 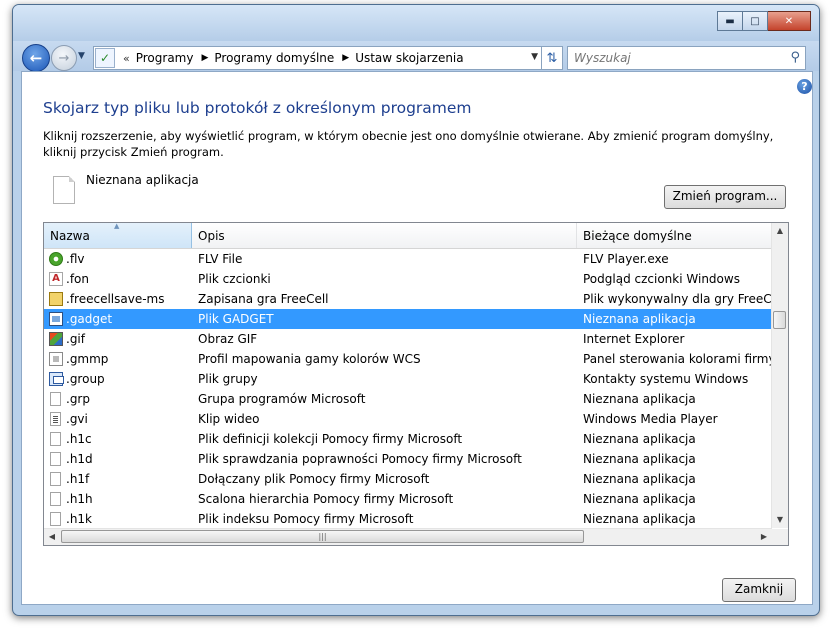 What do you see at coordinates (661, 279) in the screenshot?
I see `current-default-program: Podgląd czcionki Windows` at bounding box center [661, 279].